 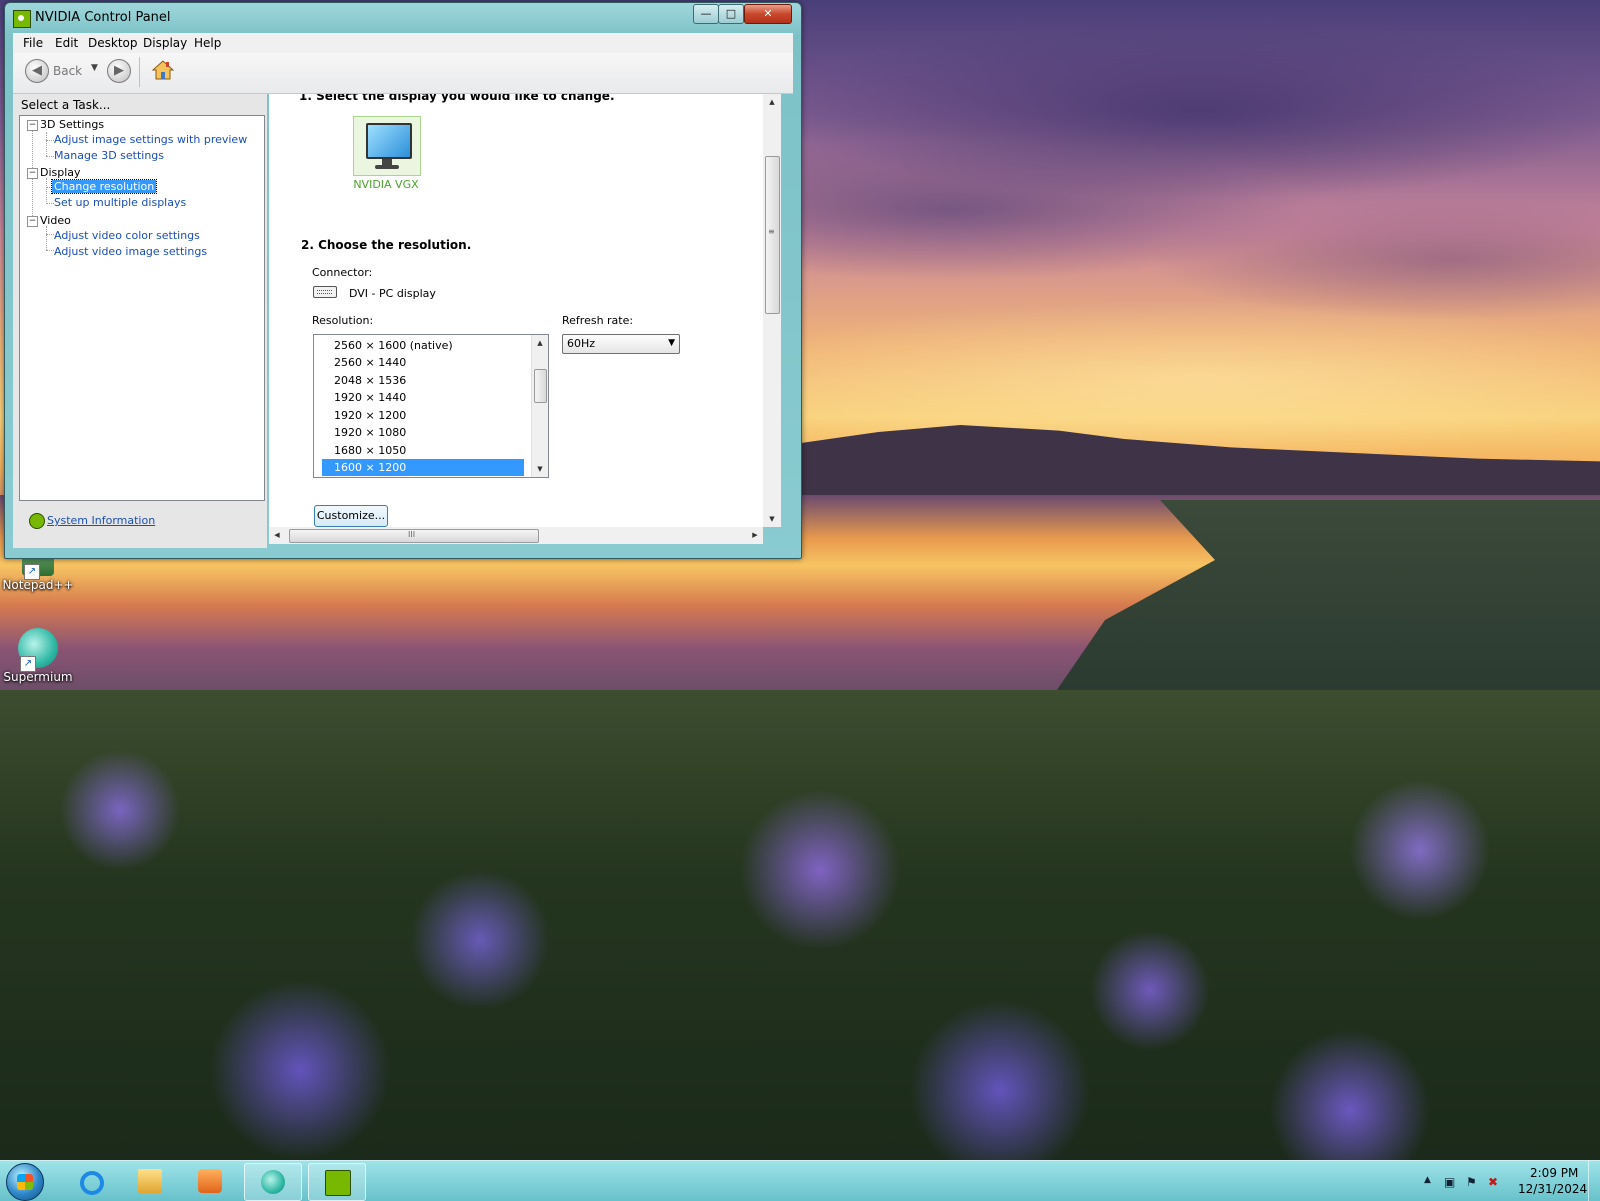 I want to click on supermium-icon, so click(x=273, y=1182).